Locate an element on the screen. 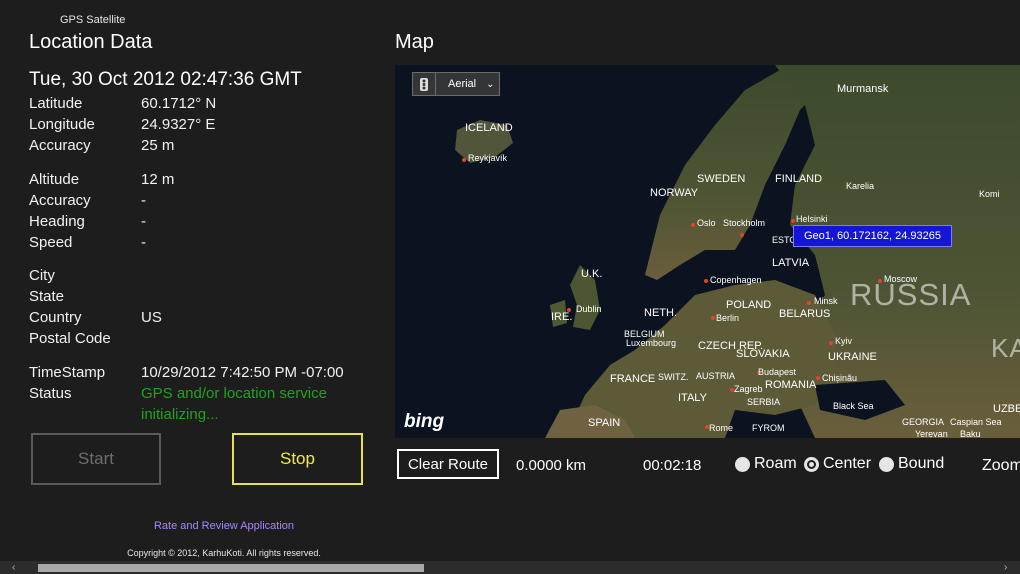 Image resolution: width=1020 pixels, height=574 pixels. label-sweden: SWEDEN is located at coordinates (721, 179).